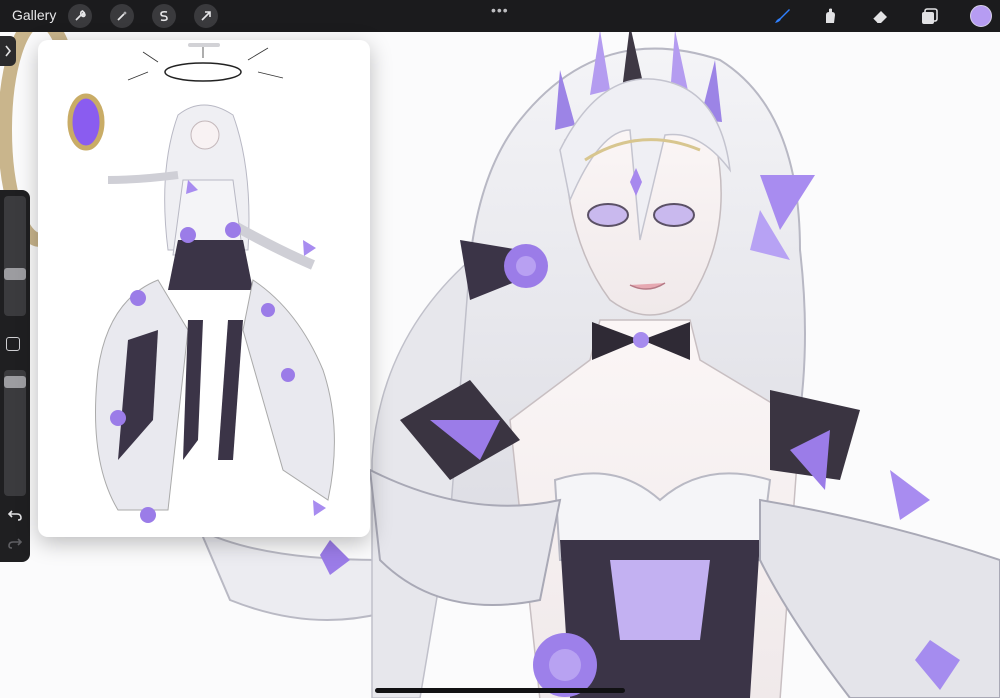 This screenshot has height=698, width=1000. What do you see at coordinates (930, 16) in the screenshot?
I see `layers-icon` at bounding box center [930, 16].